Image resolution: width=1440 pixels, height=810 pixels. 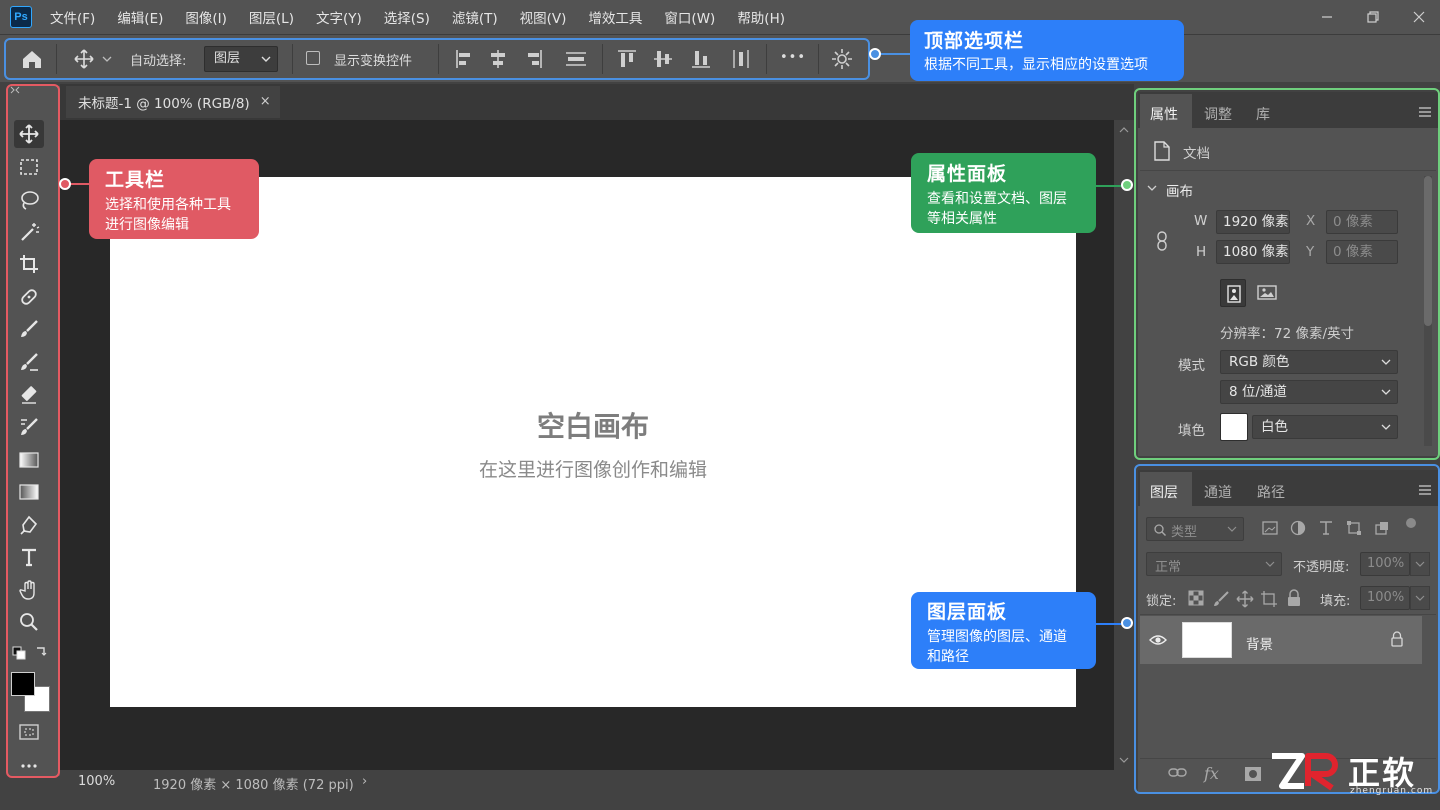 I want to click on menu-help: 帮助(H), so click(x=761, y=17).